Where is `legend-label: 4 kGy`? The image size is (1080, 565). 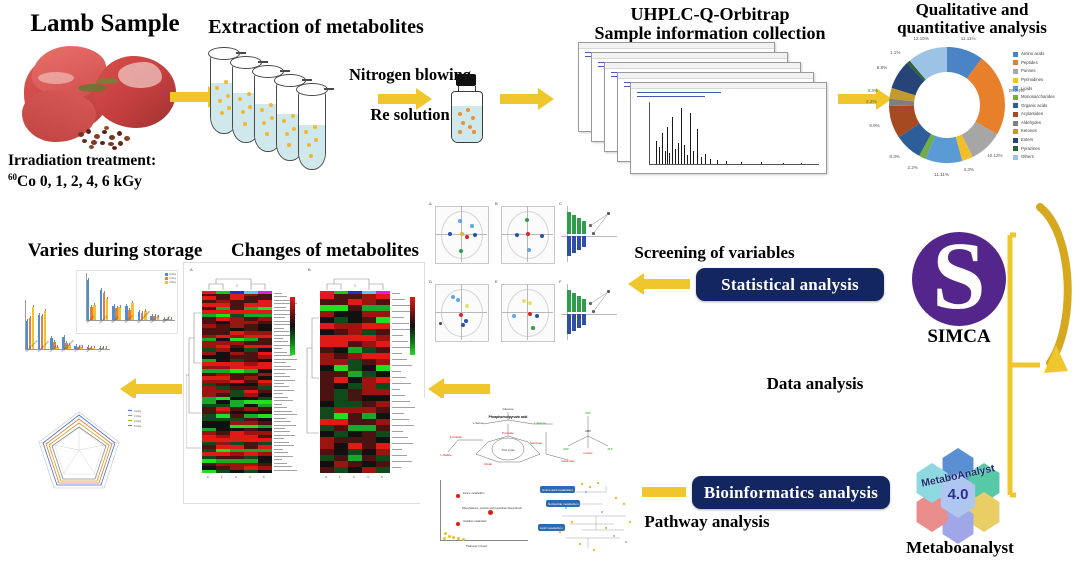 legend-label: 4 kGy is located at coordinates (138, 420).